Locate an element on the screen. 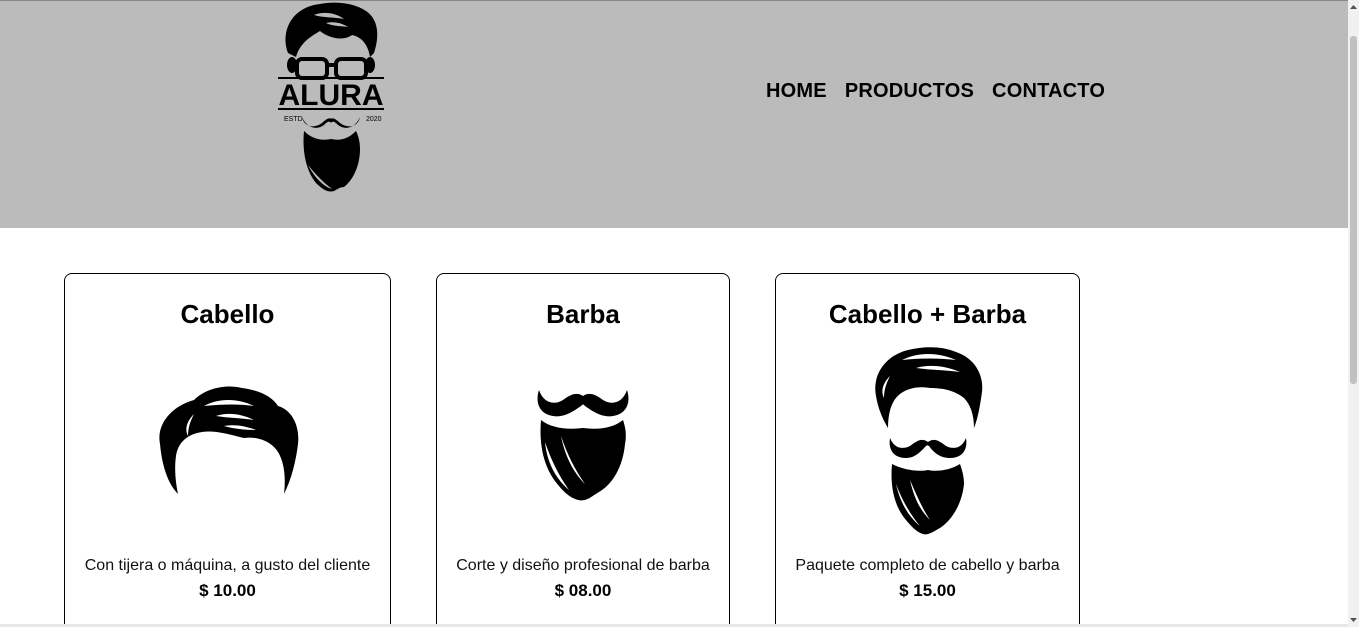  product-title: Cabello is located at coordinates (227, 314).